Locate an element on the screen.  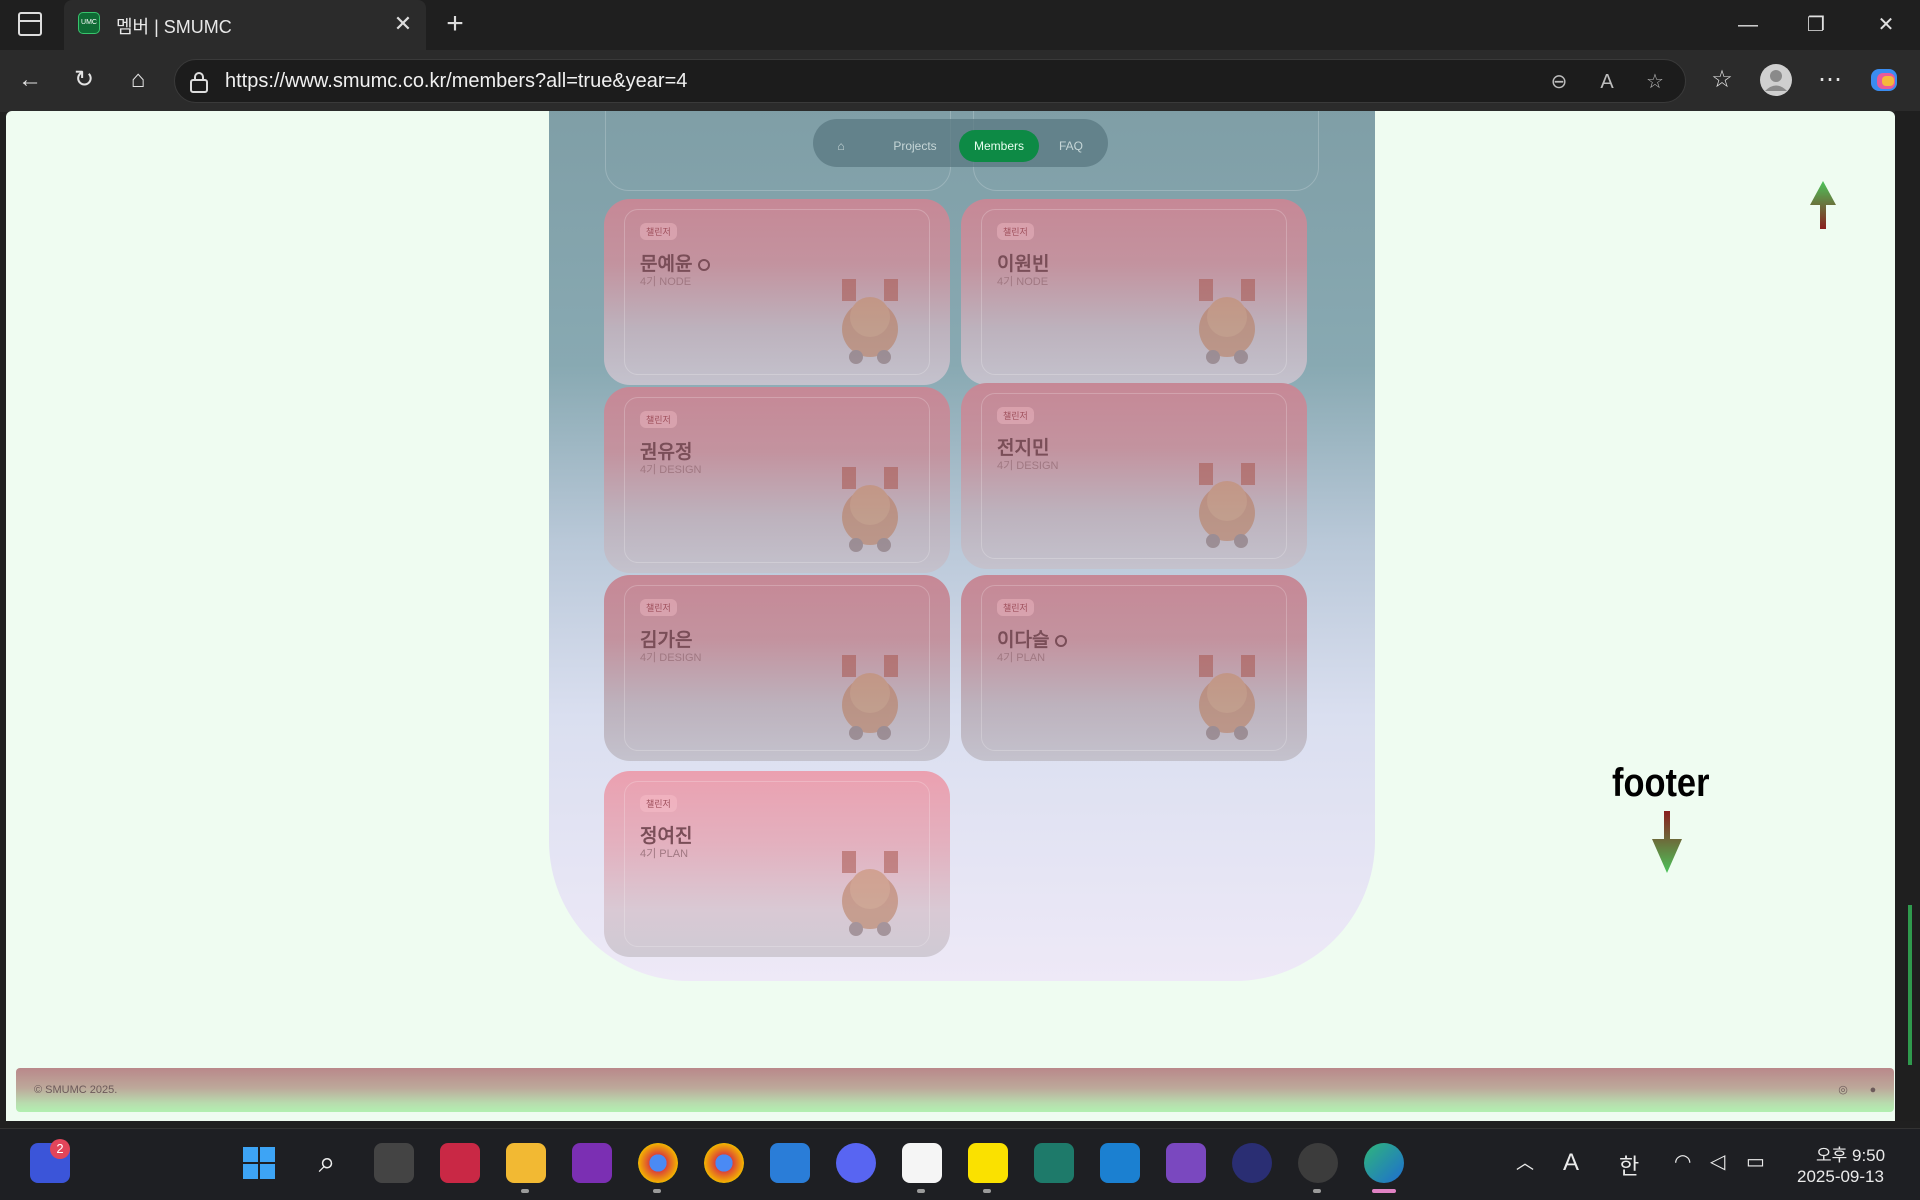
ime-language: 한 is located at coordinates (1629, 1165).